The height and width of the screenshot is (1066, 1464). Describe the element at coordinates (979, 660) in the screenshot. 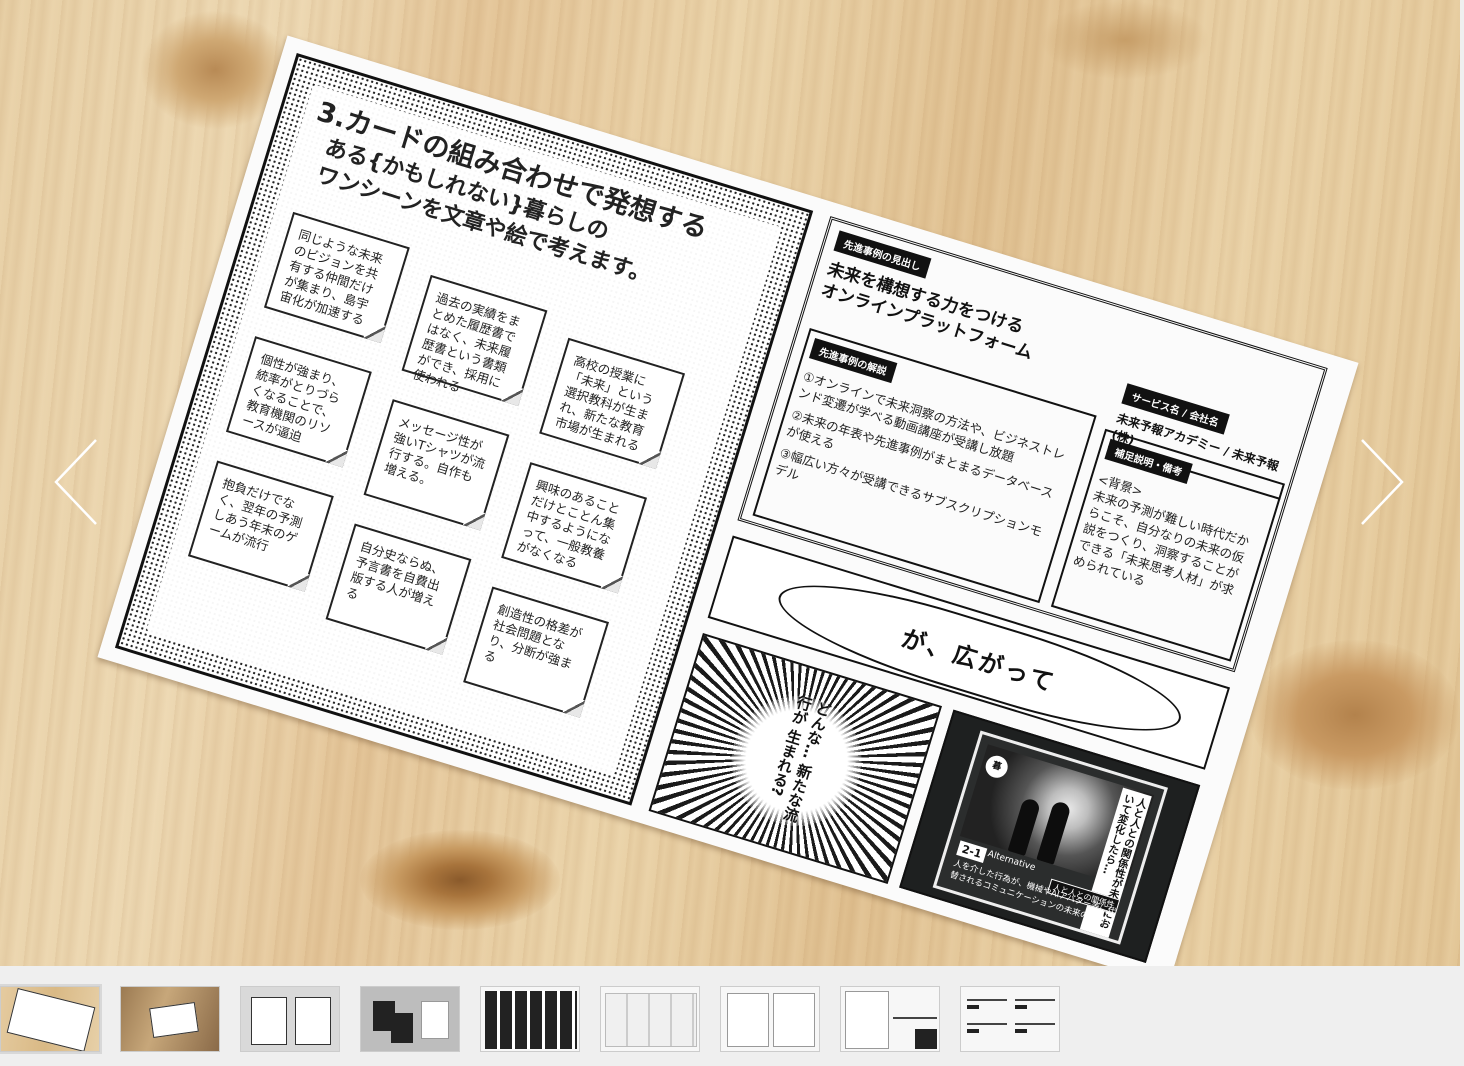

I see `bubble-text: が、広がって` at that location.